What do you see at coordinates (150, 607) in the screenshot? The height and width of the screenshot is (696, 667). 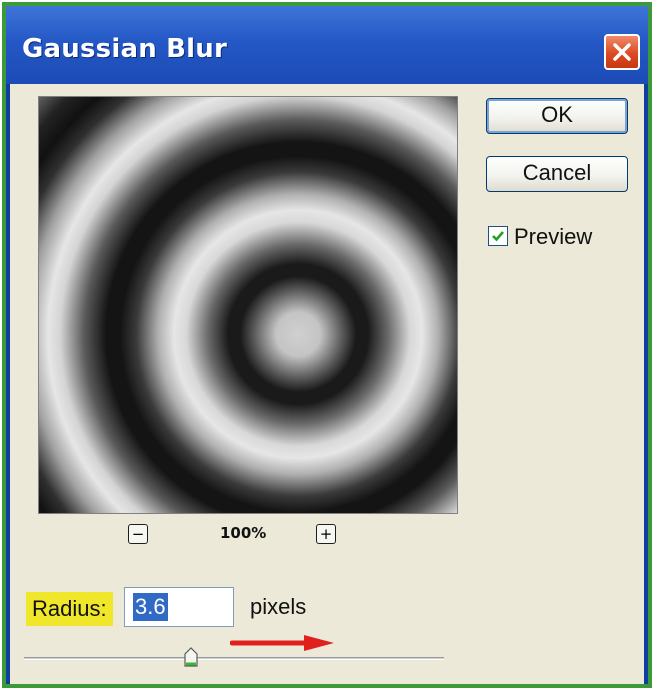 I see `radius-value: 3.6` at bounding box center [150, 607].